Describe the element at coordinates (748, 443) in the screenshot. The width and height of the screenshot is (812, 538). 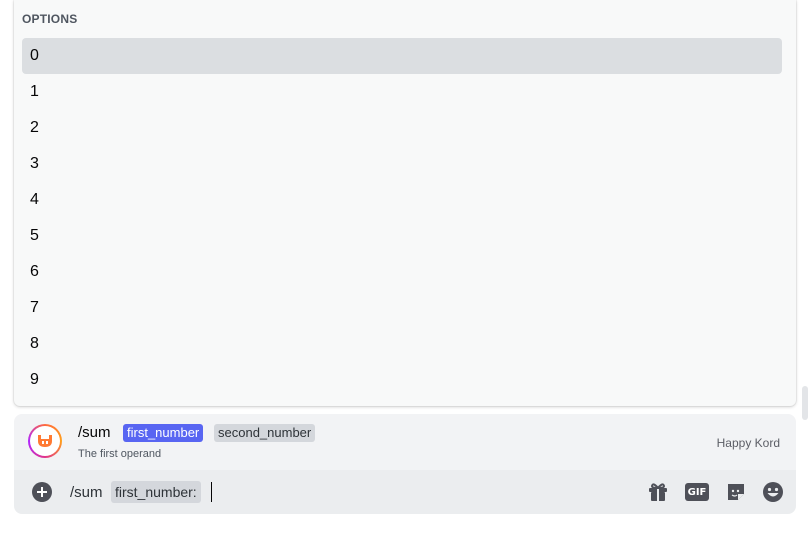
I see `bot-name: Happy Kord` at that location.